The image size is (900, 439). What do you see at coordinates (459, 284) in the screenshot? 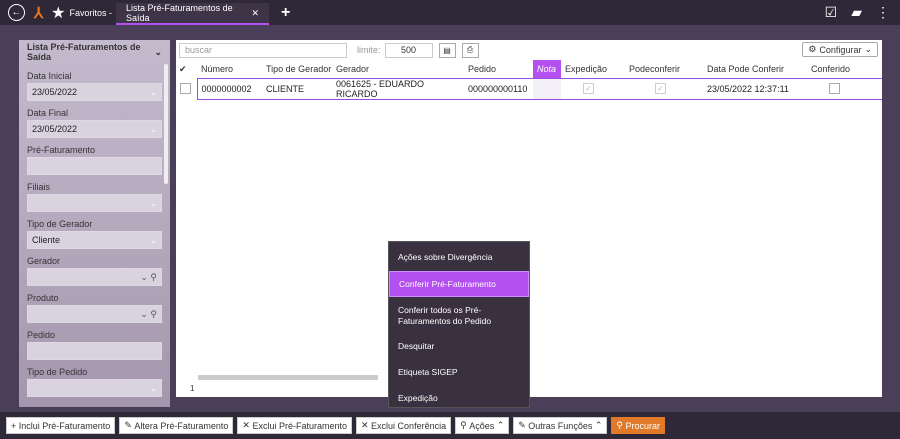
I see `menu-item-conferir: Conferir Pré-Faturamento` at bounding box center [459, 284].